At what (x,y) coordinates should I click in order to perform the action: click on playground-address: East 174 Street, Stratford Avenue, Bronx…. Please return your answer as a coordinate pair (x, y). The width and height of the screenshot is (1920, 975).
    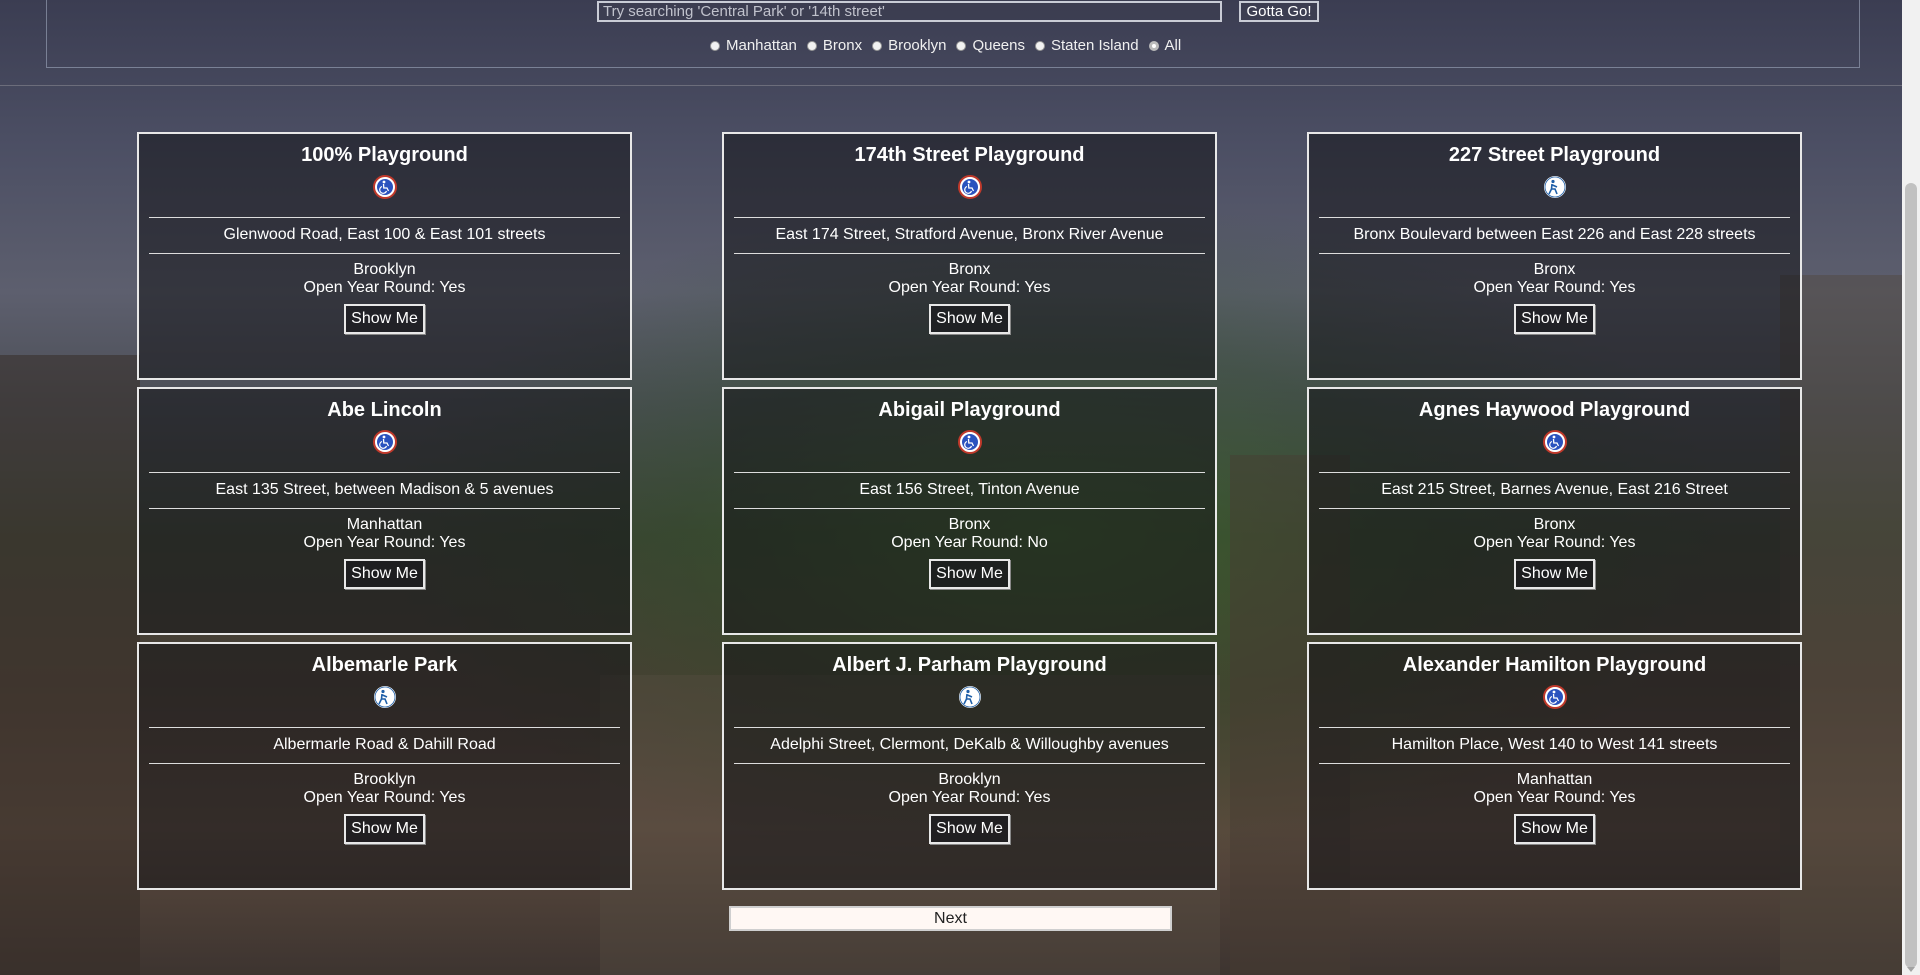
    Looking at the image, I should click on (969, 234).